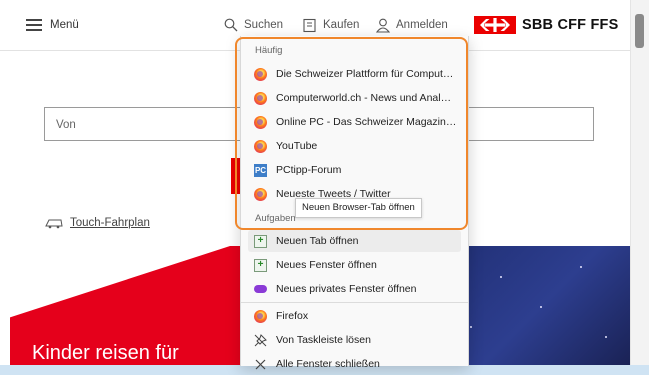 The width and height of the screenshot is (649, 375). I want to click on buy-button: Kaufen, so click(330, 25).